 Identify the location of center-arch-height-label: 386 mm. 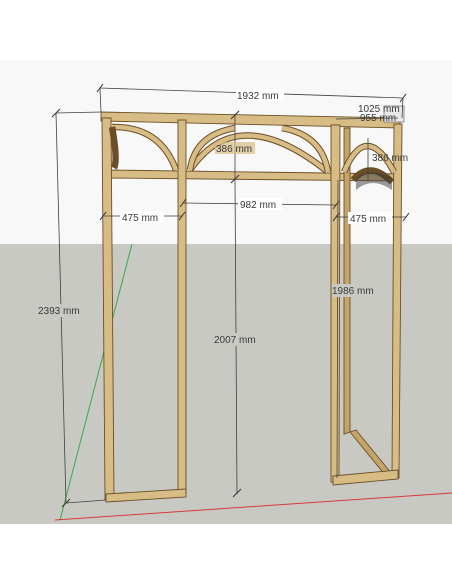
(234, 149).